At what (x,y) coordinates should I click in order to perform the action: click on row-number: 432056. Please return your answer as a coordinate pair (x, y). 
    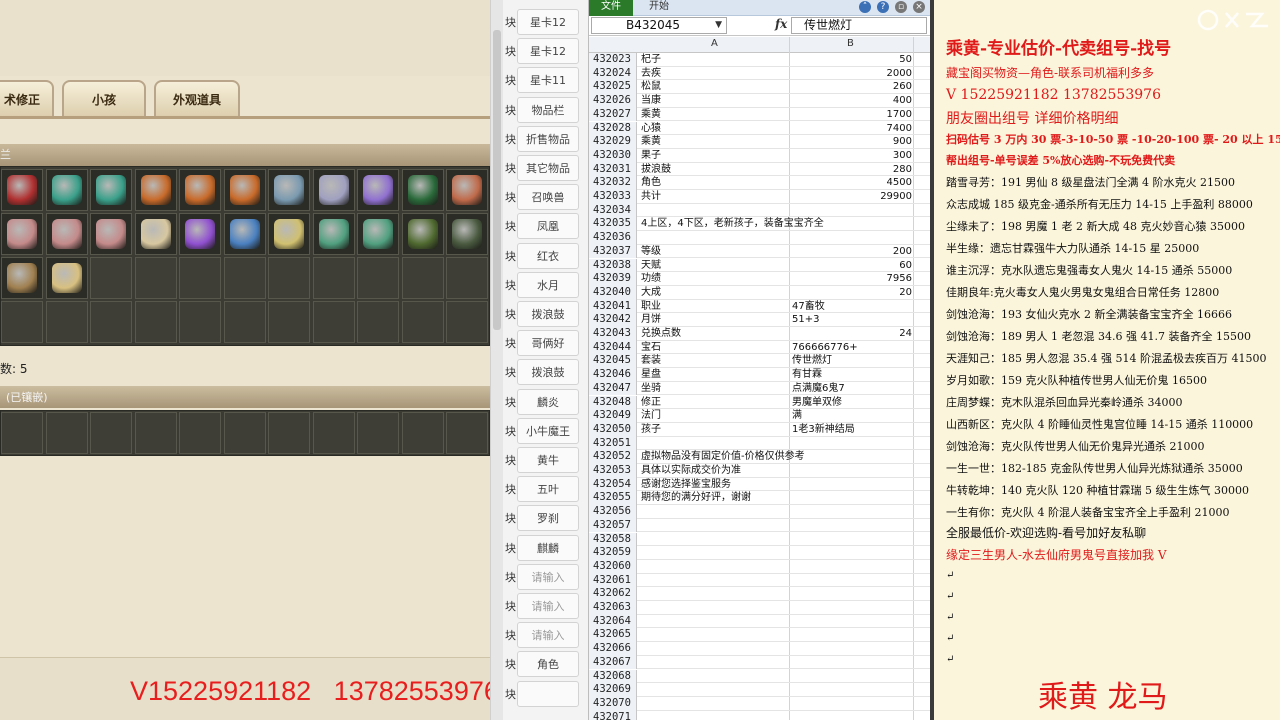
    Looking at the image, I should click on (613, 512).